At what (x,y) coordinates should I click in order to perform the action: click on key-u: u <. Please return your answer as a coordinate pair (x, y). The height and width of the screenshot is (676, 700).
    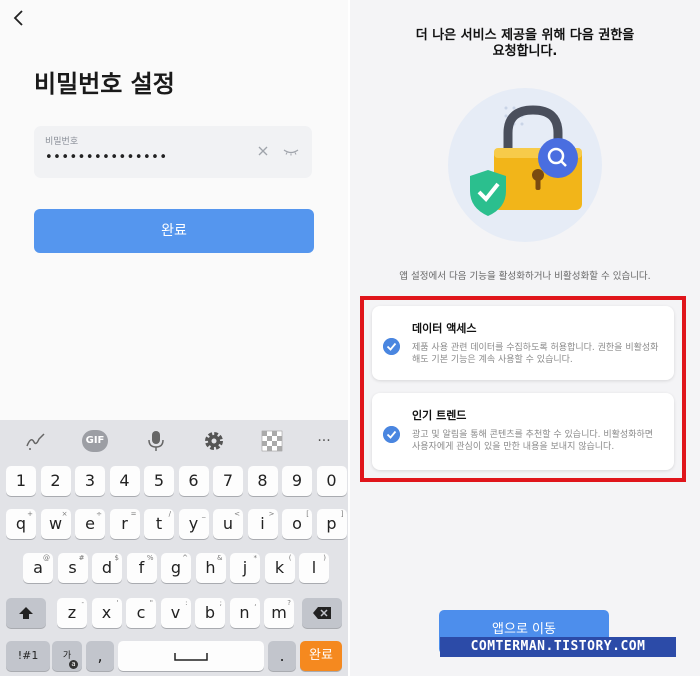
    Looking at the image, I should click on (228, 524).